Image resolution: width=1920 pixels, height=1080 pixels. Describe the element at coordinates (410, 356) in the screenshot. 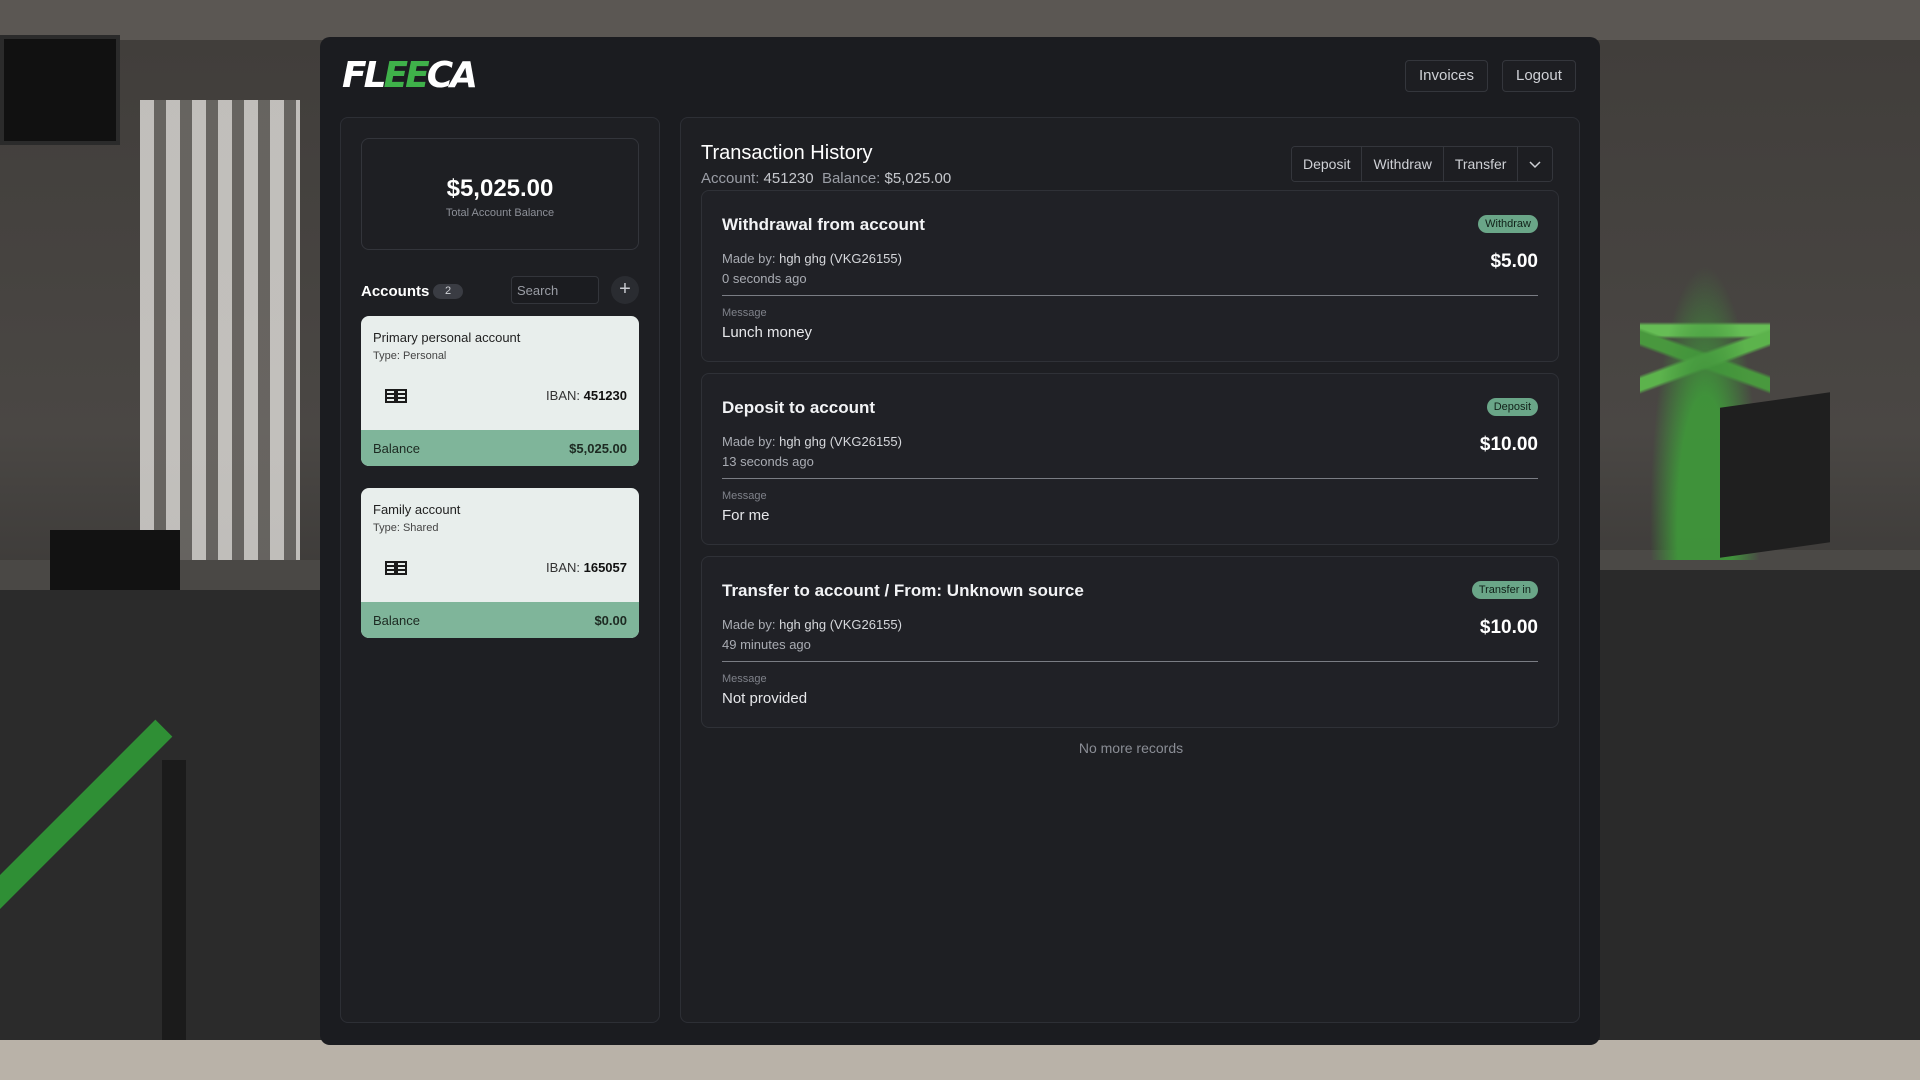

I see `account-type: Type: Personal` at that location.